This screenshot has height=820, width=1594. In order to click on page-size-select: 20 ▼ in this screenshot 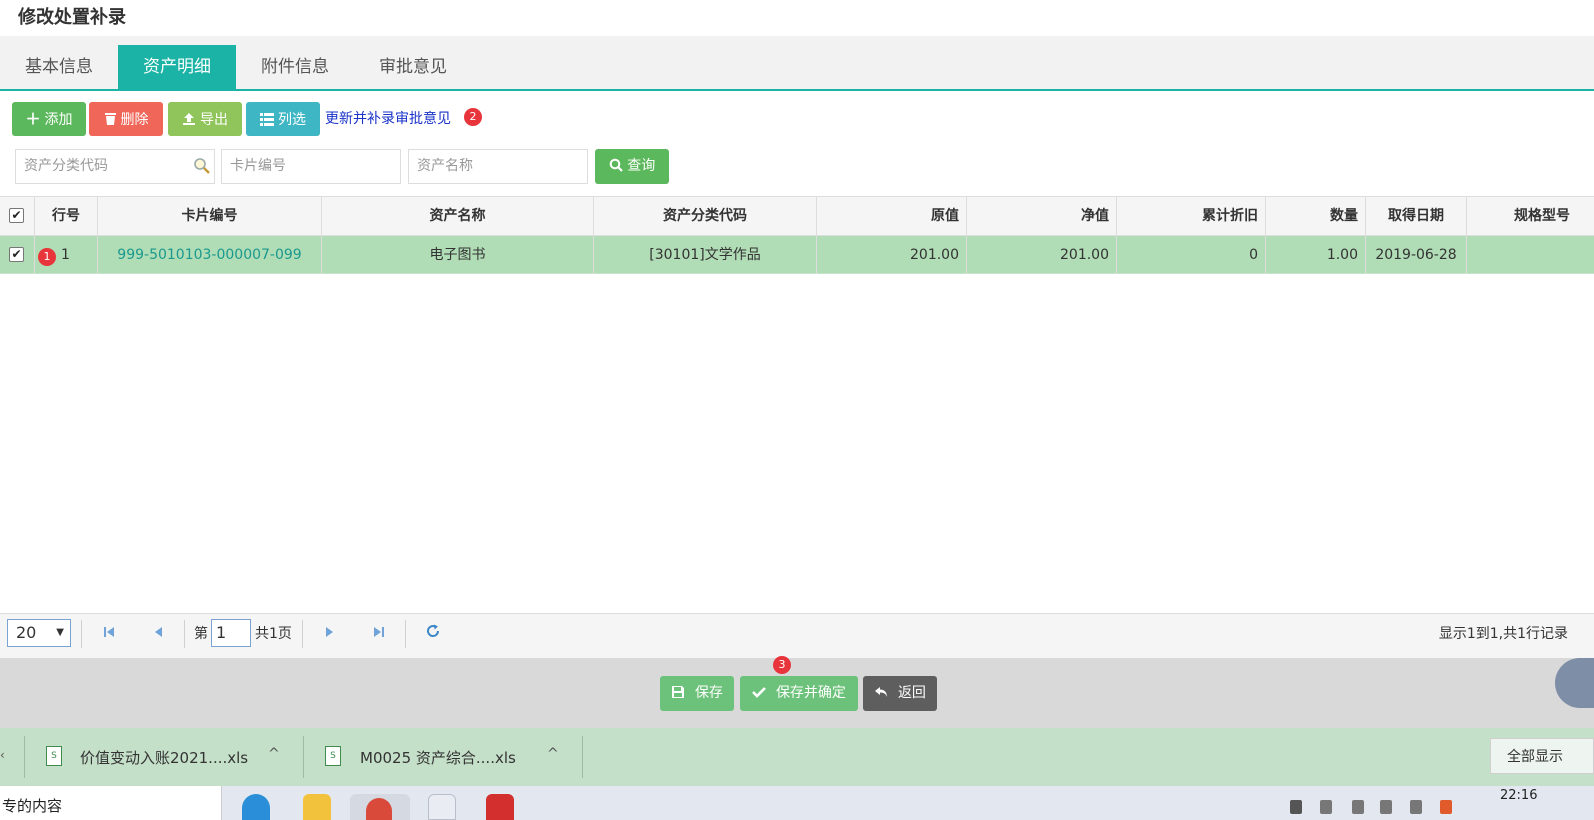, I will do `click(39, 633)`.